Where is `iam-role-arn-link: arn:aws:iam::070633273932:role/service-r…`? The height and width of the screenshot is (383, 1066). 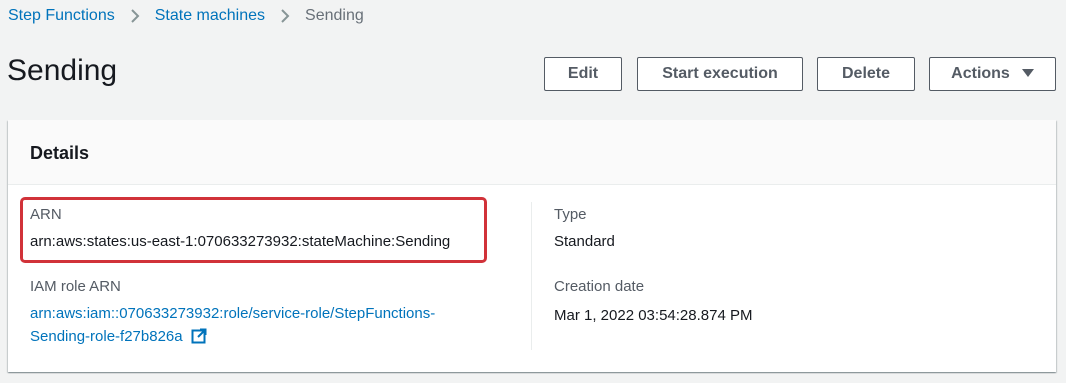
iam-role-arn-link: arn:aws:iam::070633273932:role/service-r… is located at coordinates (232, 326).